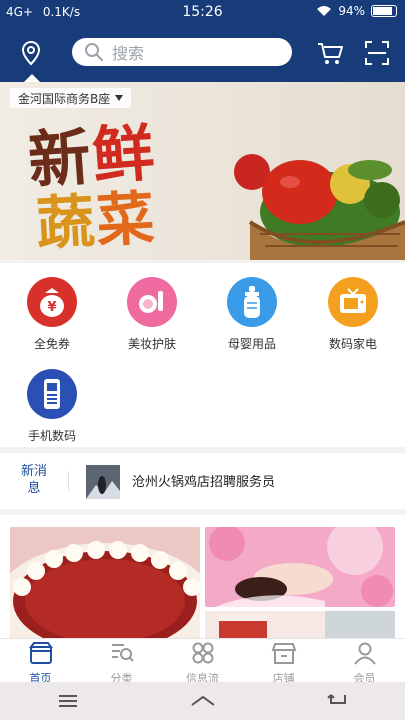 This screenshot has height=720, width=405. I want to click on location-pointer, so click(32, 78).